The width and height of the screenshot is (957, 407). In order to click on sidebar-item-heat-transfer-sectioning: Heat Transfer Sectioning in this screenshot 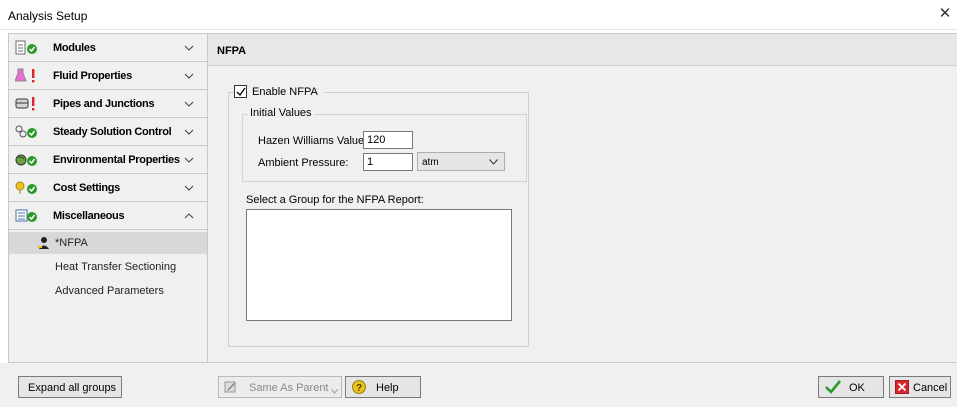, I will do `click(108, 267)`.